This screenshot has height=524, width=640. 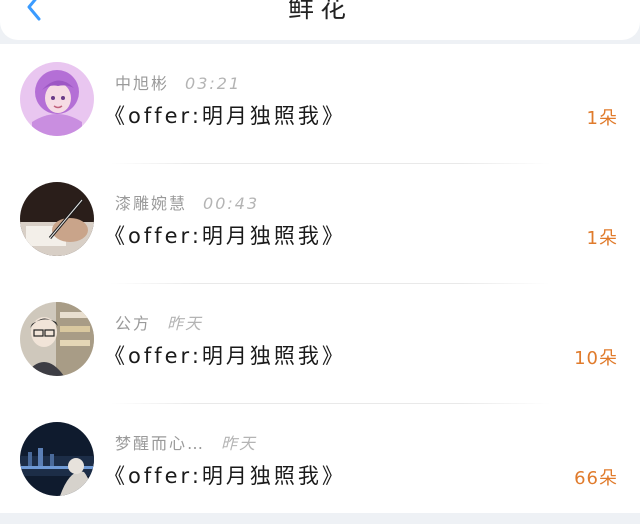 What do you see at coordinates (178, 81) in the screenshot?
I see `sender-meta: 中旭彬 03:21` at bounding box center [178, 81].